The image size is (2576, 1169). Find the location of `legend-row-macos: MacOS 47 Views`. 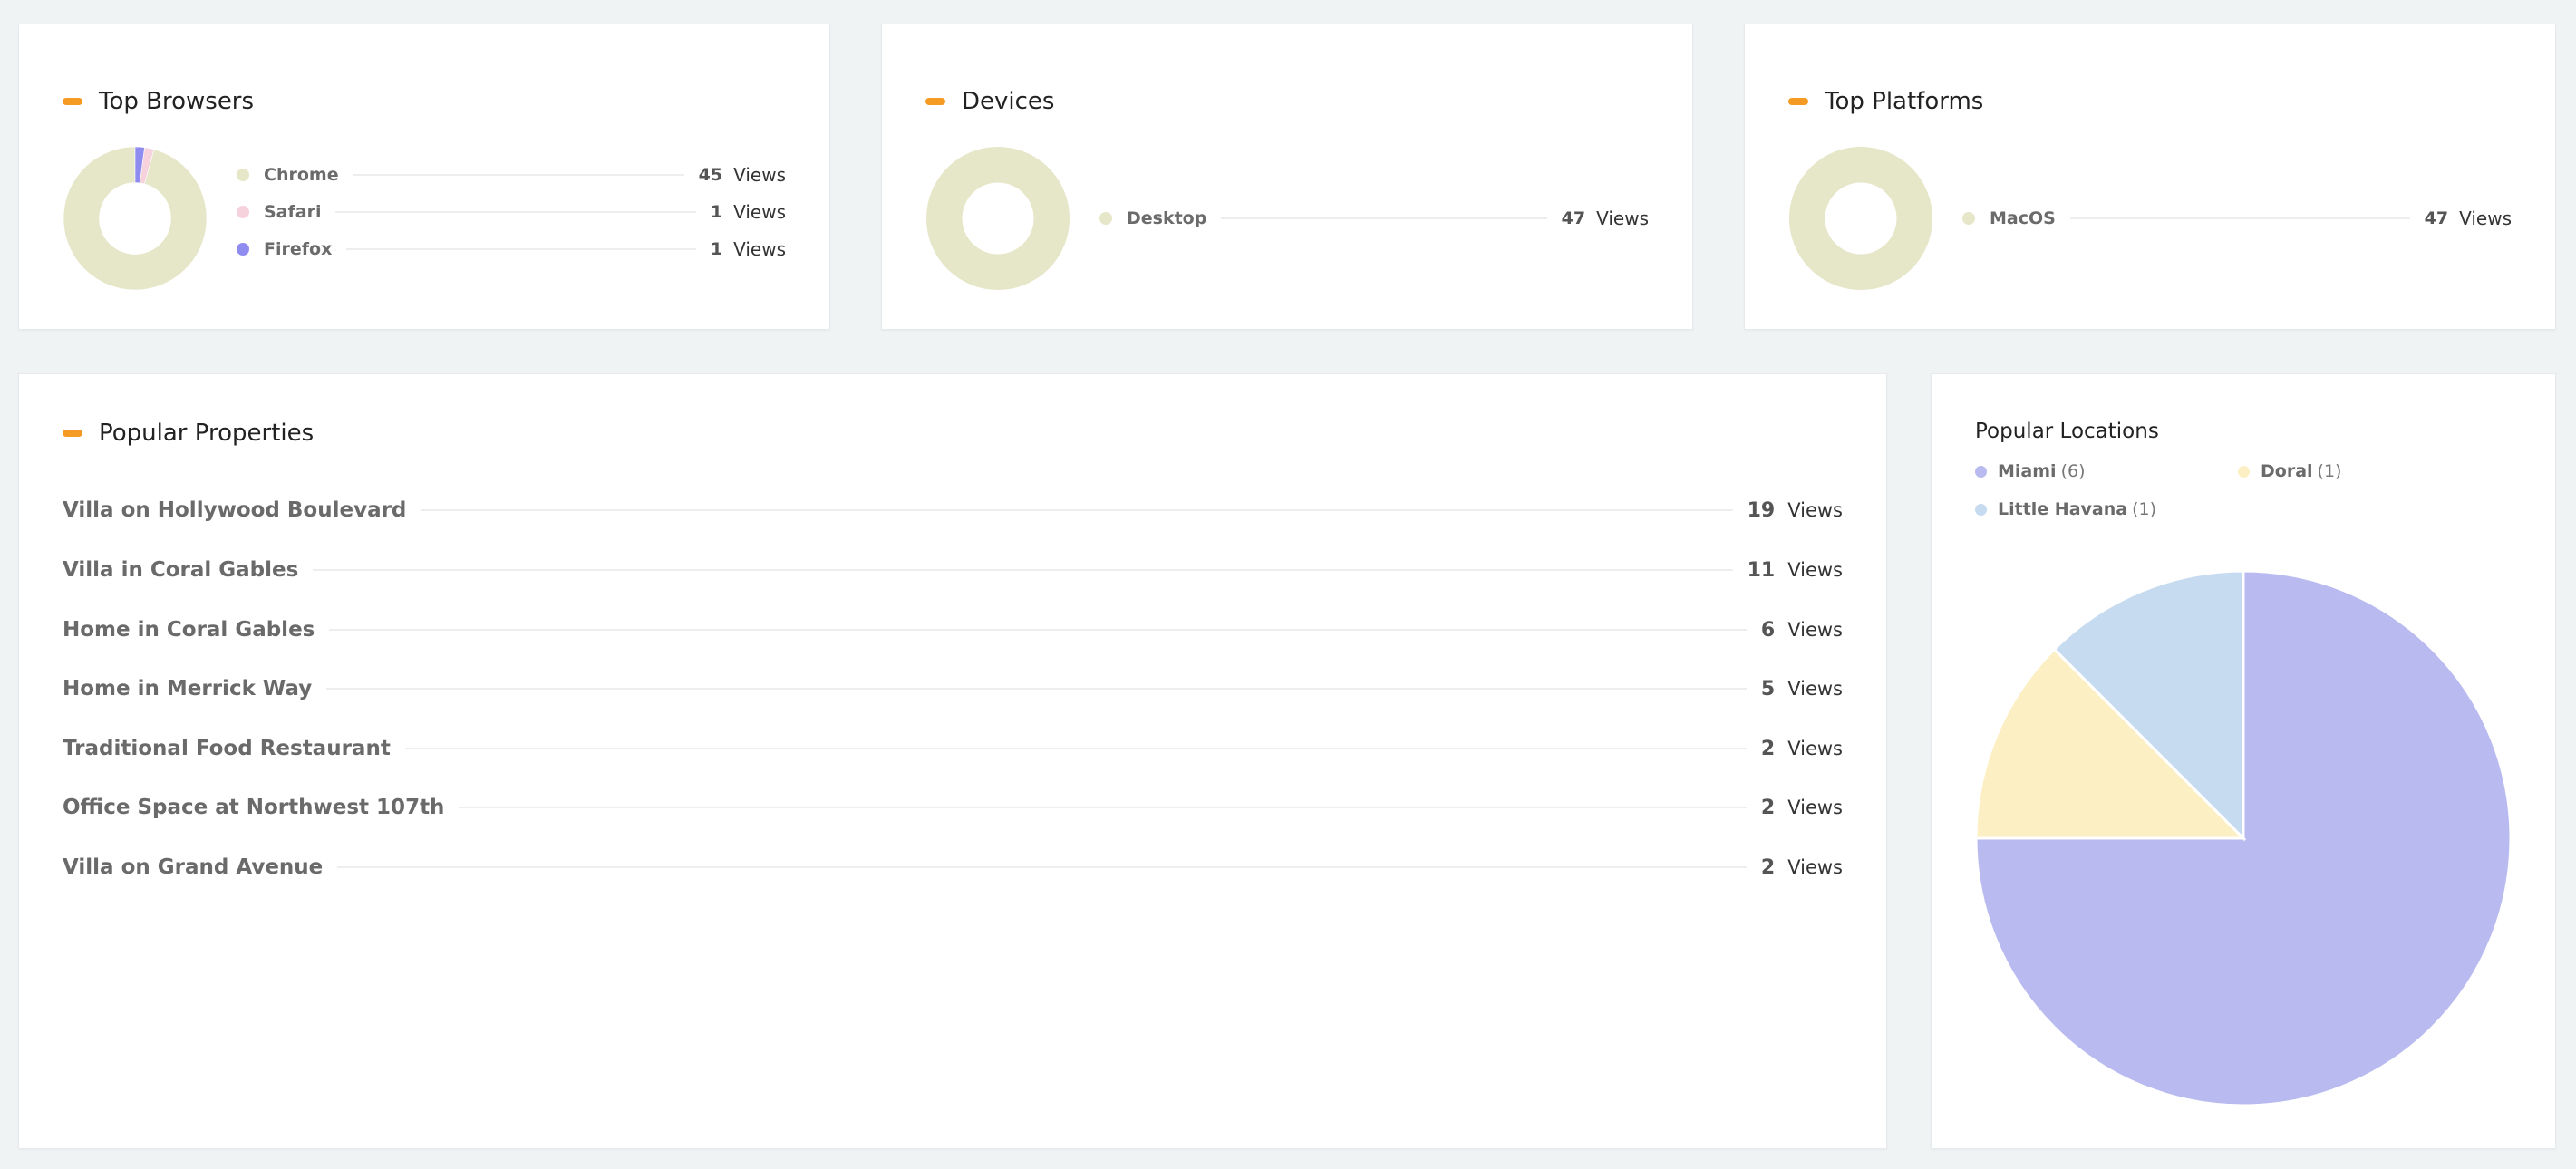

legend-row-macos: MacOS 47 Views is located at coordinates (2237, 218).